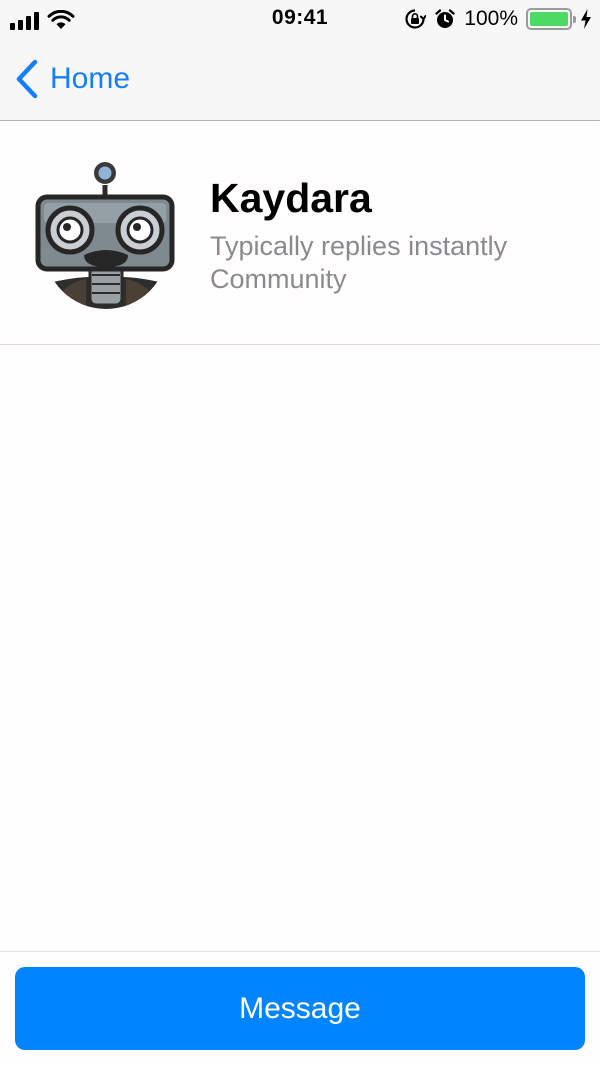 The image size is (600, 1065). I want to click on battery-icon, so click(551, 19).